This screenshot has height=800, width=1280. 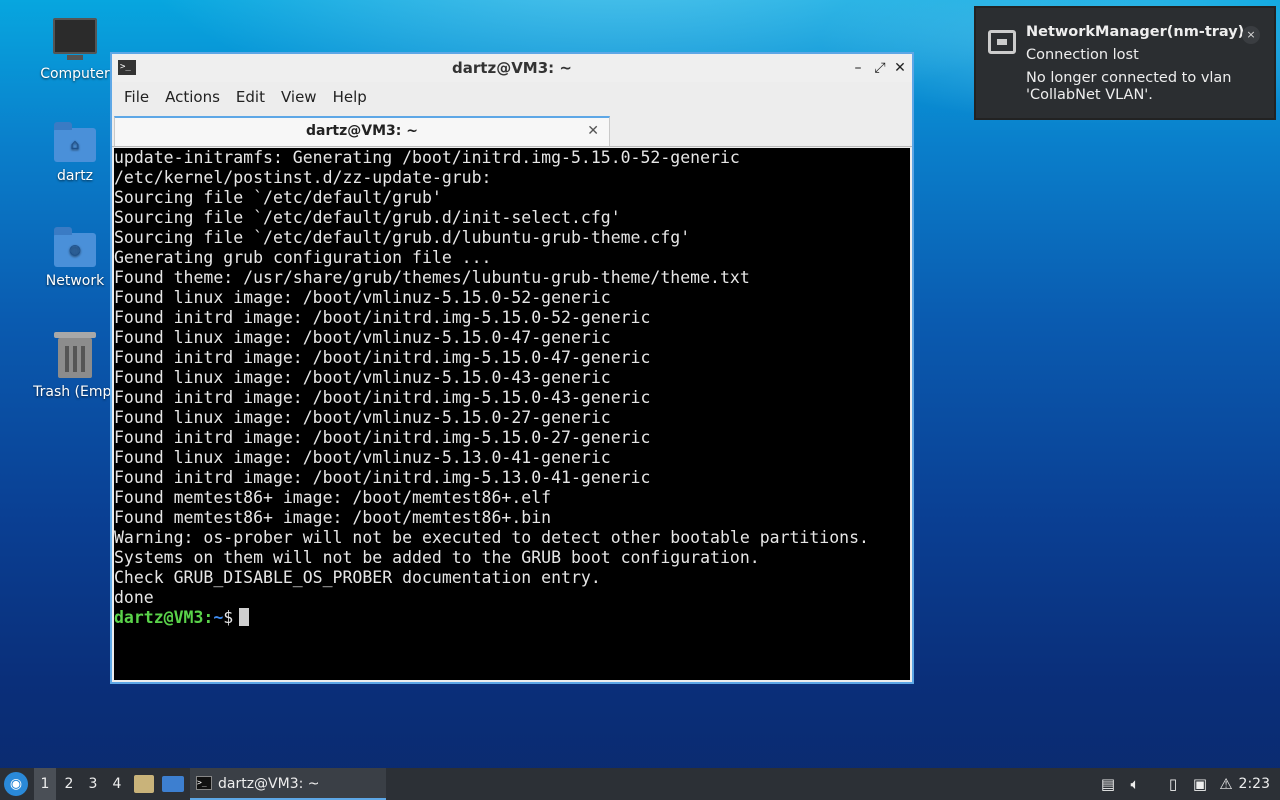 What do you see at coordinates (192, 97) in the screenshot?
I see `menu-actions: Actions` at bounding box center [192, 97].